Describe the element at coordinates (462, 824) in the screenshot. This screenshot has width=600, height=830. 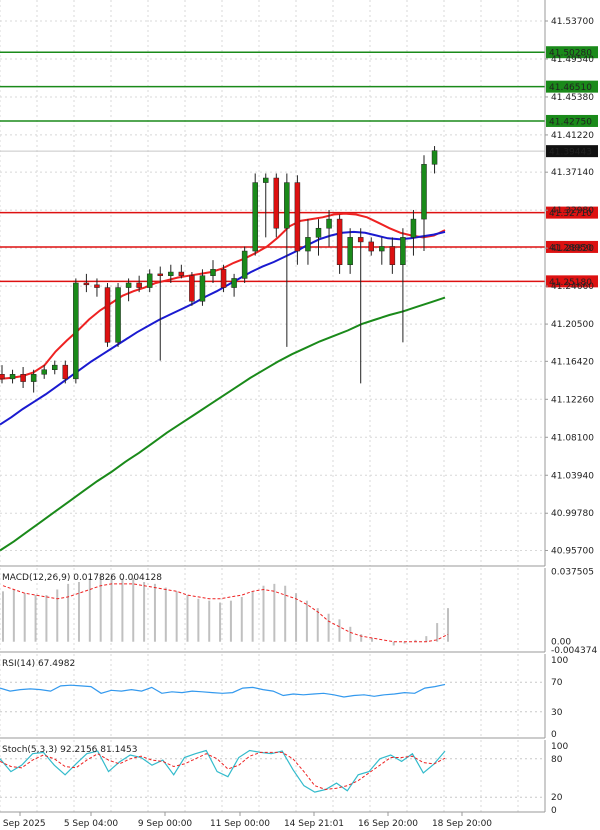
I see `time-tick-label: 18 Sep 20:00` at that location.